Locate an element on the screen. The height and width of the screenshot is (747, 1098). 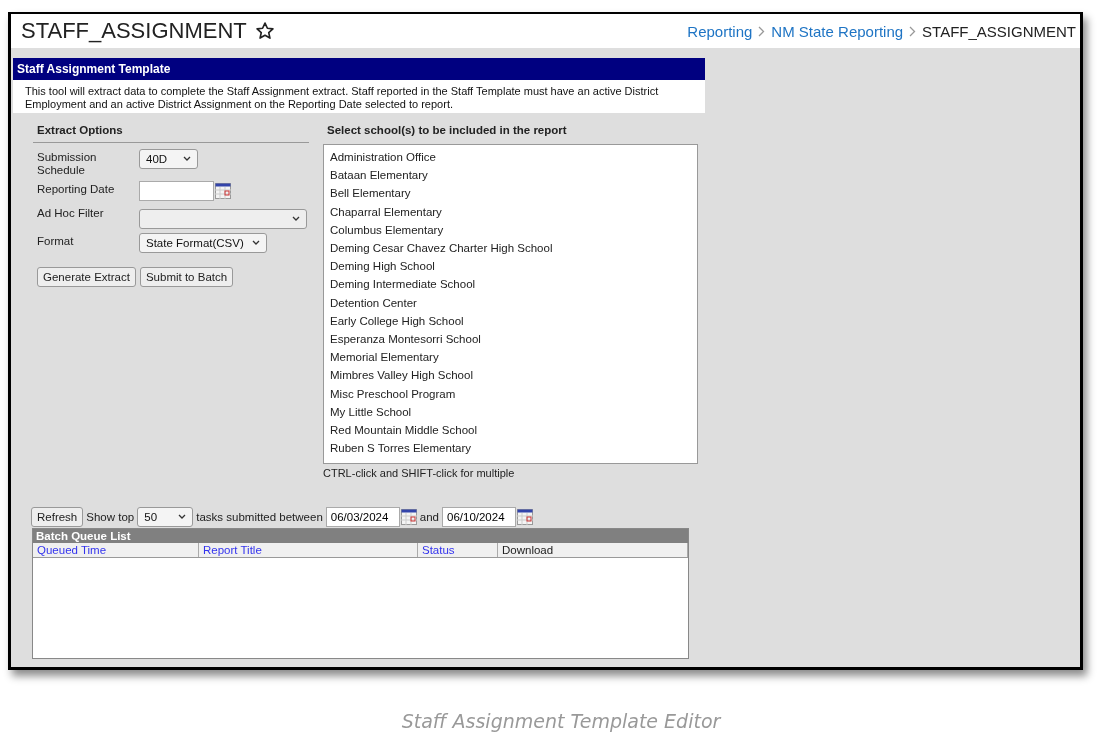
school-option: Deming Intermediate School is located at coordinates (510, 284).